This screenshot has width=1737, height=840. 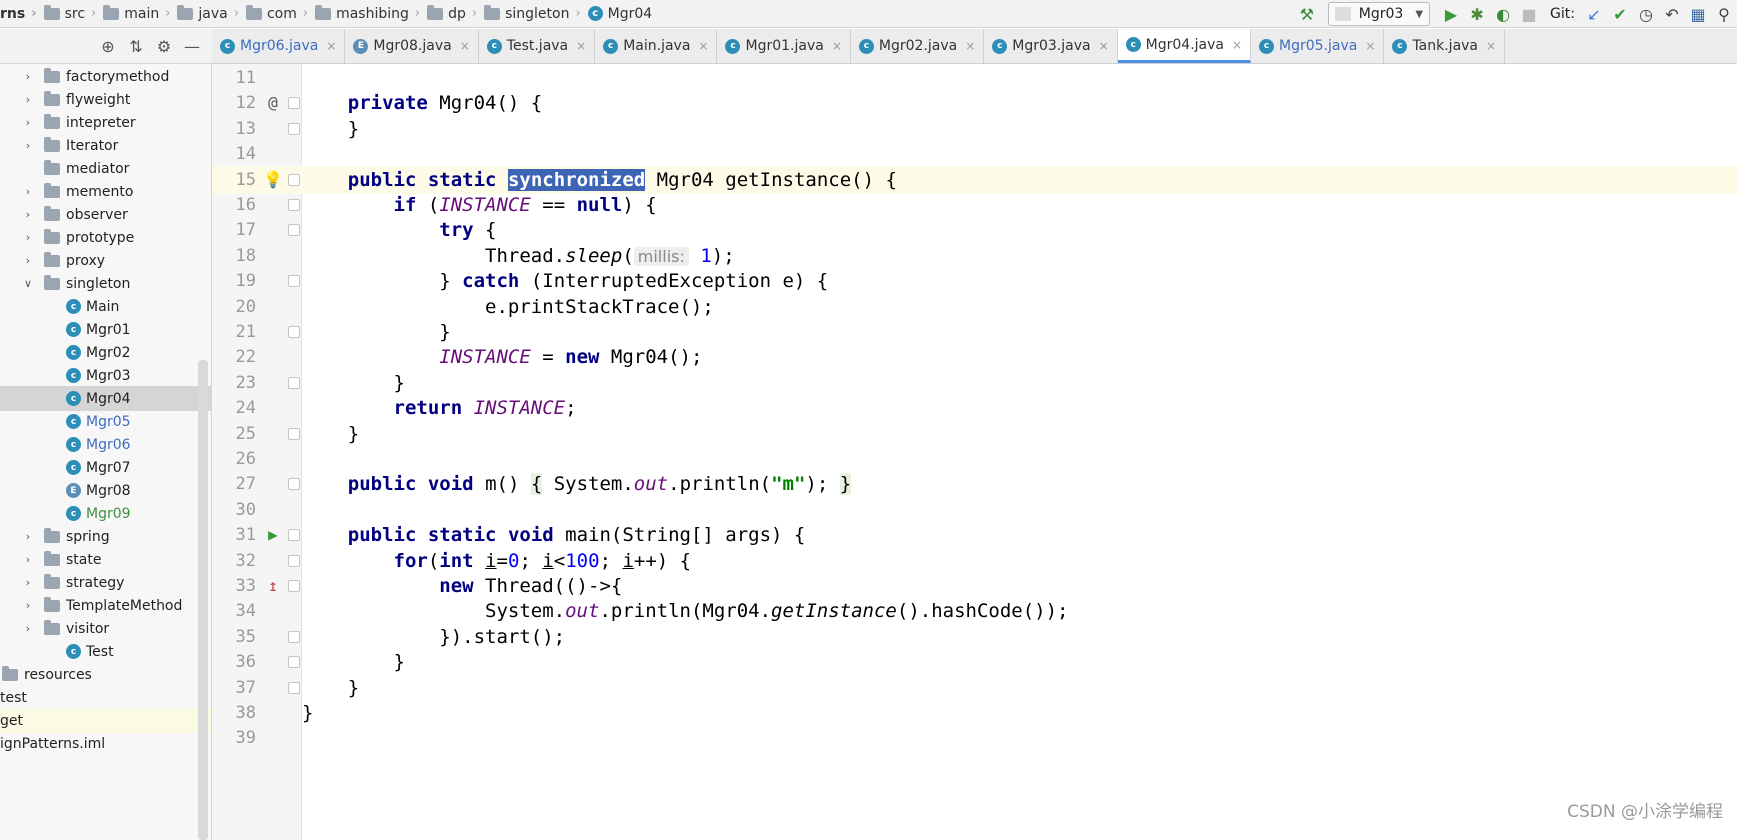 What do you see at coordinates (105, 651) in the screenshot?
I see `tree-item-test: c Test` at bounding box center [105, 651].